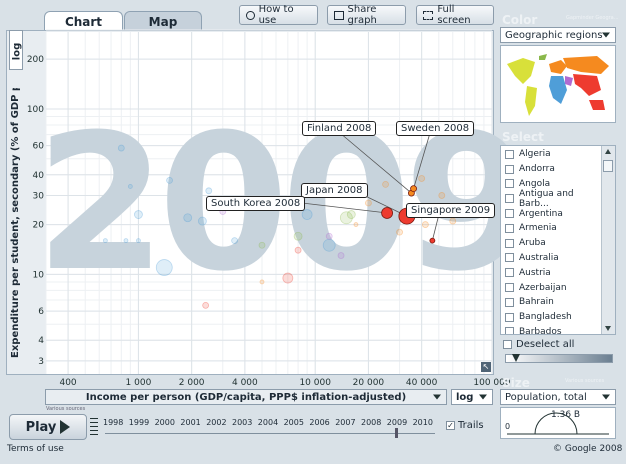 The height and width of the screenshot is (464, 626). What do you see at coordinates (65, 409) in the screenshot?
I see `x-axis-source: Various sources` at bounding box center [65, 409].